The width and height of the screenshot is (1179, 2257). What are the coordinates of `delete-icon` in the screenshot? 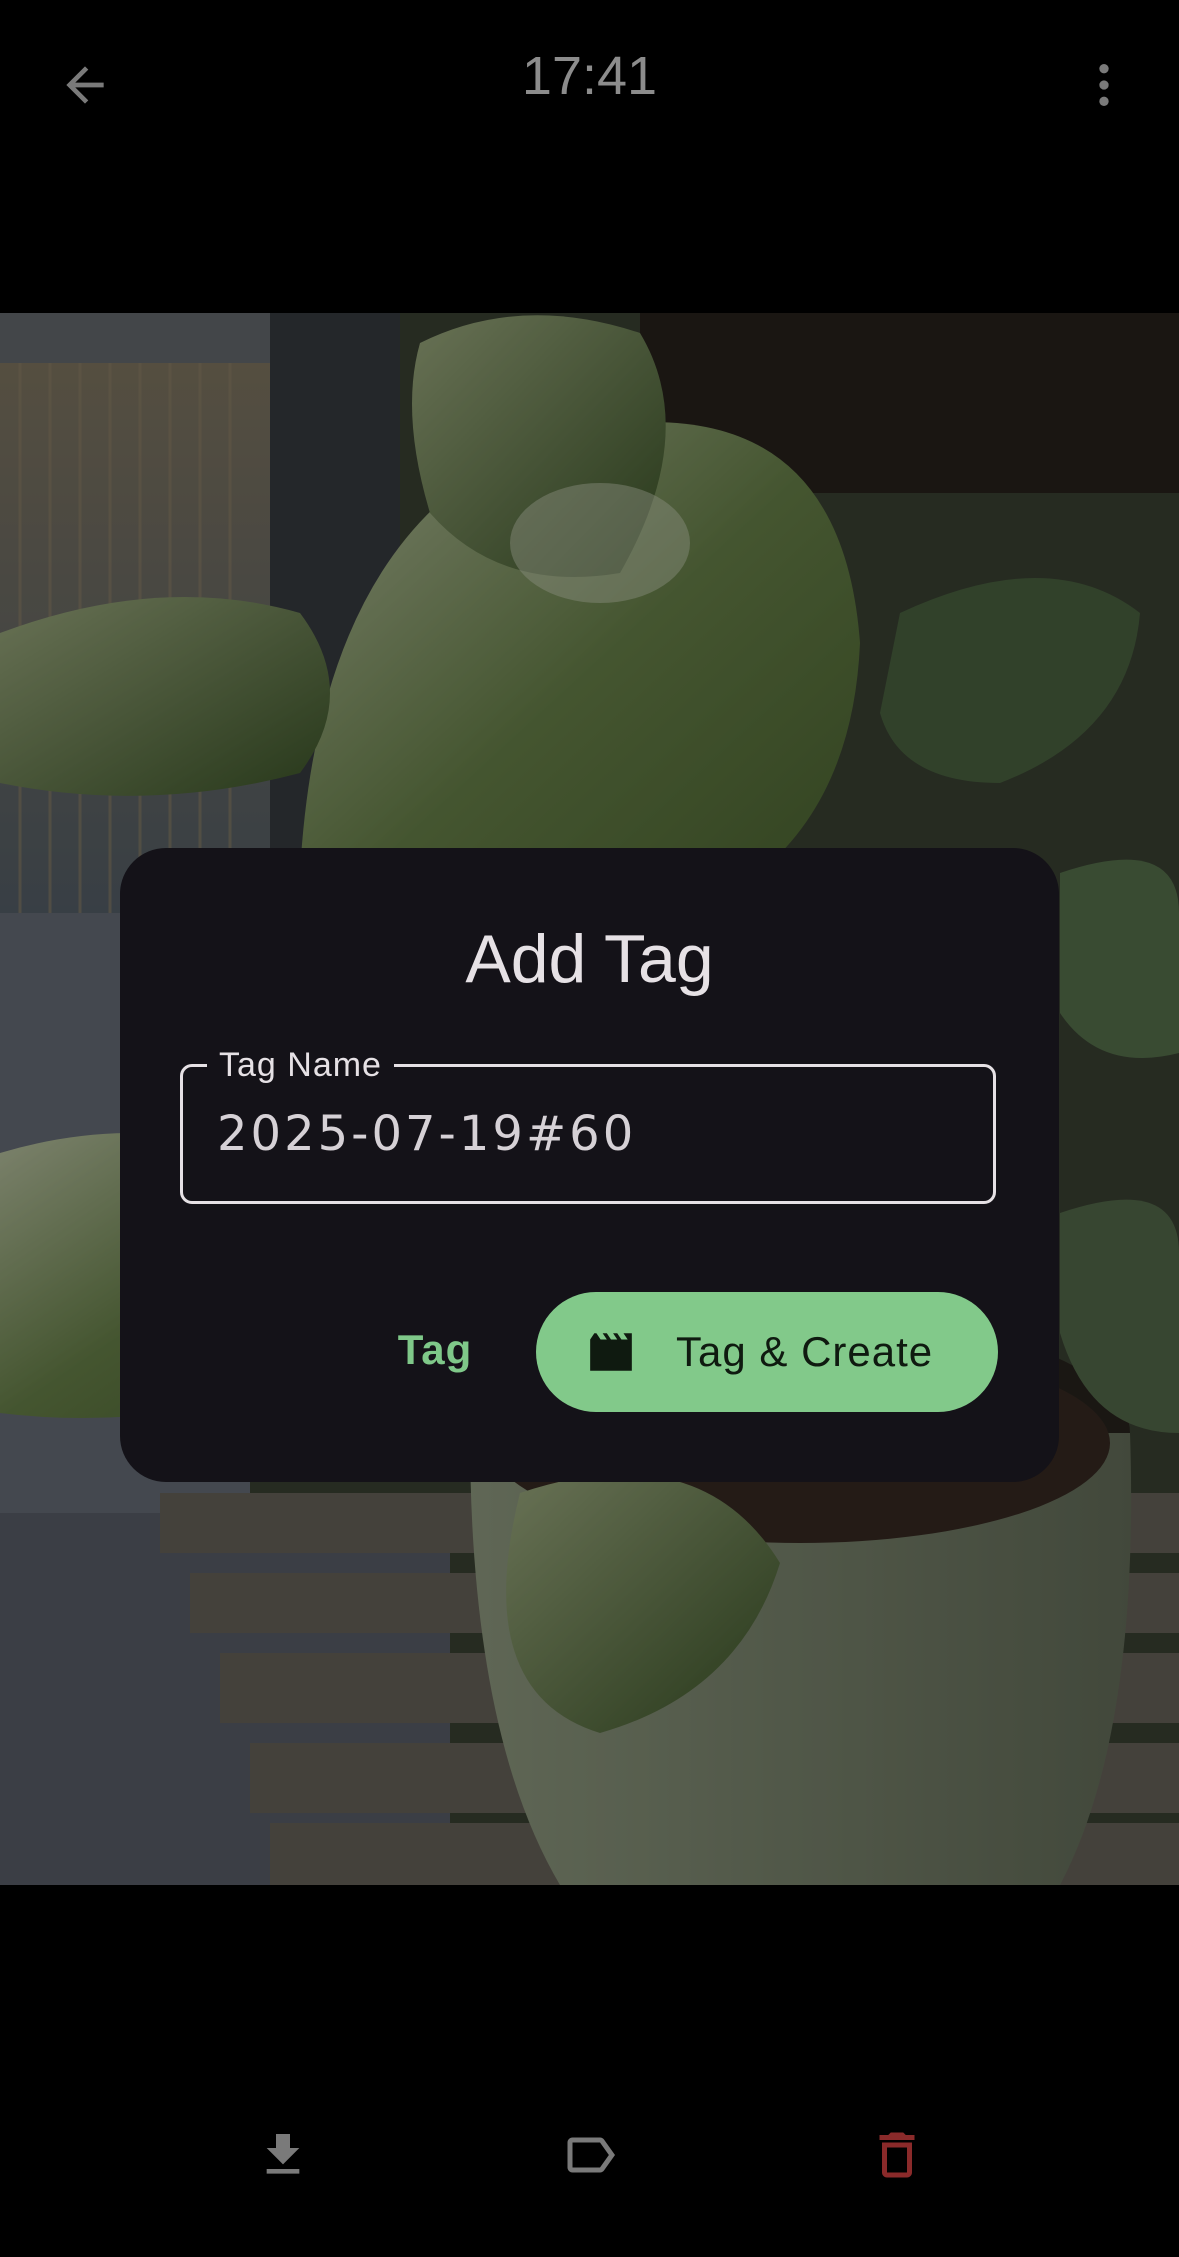 It's located at (897, 2155).